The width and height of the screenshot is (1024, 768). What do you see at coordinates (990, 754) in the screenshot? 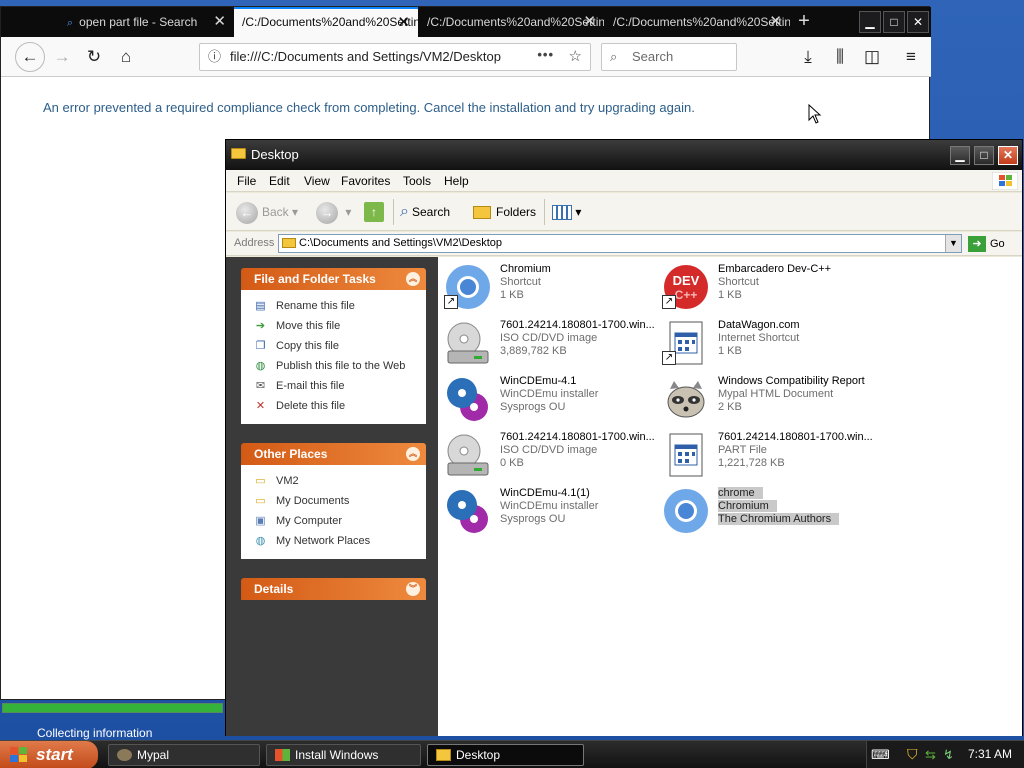
I see `clock: 7:31 AM` at bounding box center [990, 754].